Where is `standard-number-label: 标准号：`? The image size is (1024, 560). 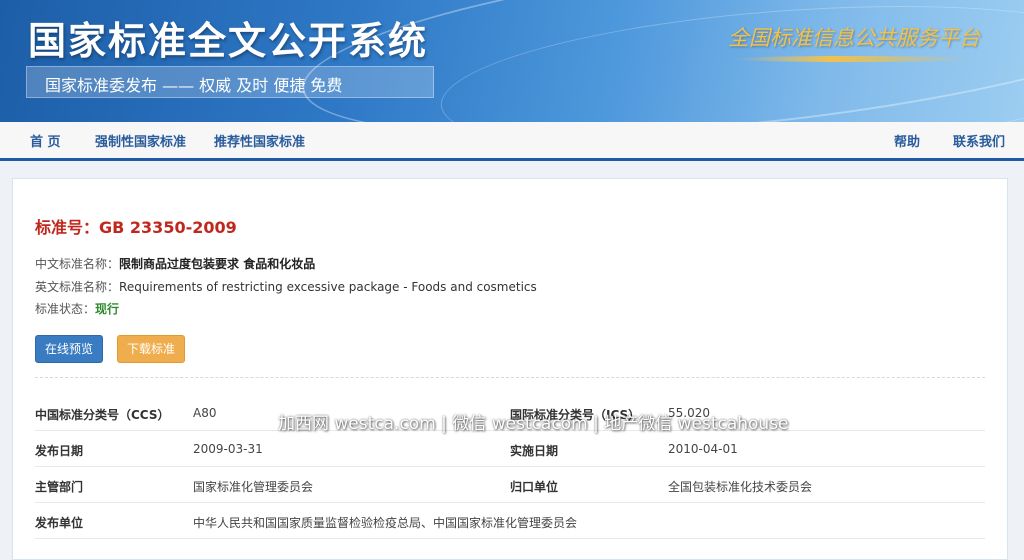
standard-number-label: 标准号： is located at coordinates (67, 227).